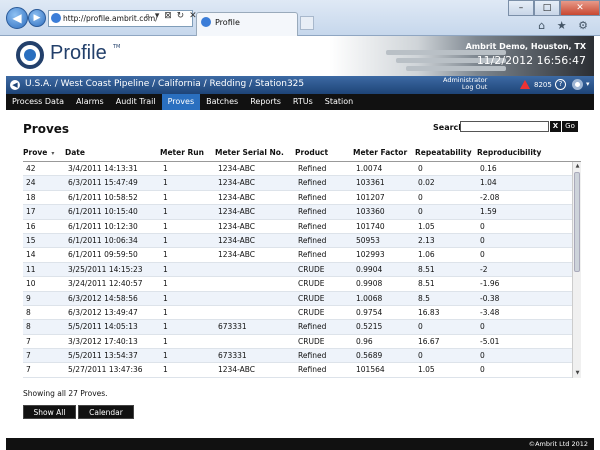  What do you see at coordinates (490, 197) in the screenshot?
I see `table-cell: -2.08` at bounding box center [490, 197].